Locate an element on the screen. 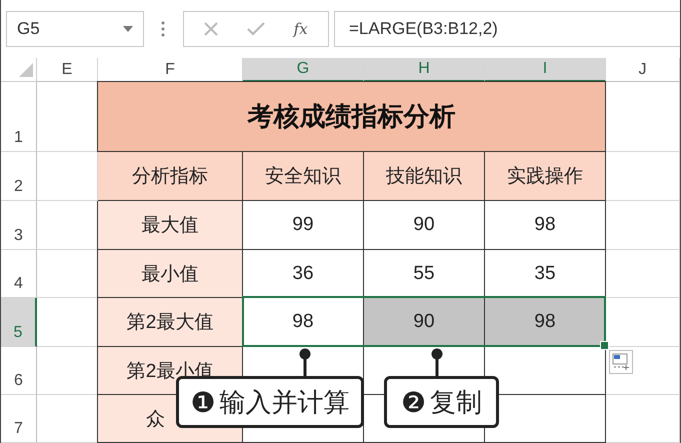 This screenshot has width=681, height=443. callout-label: ❷ 复制 is located at coordinates (441, 402).